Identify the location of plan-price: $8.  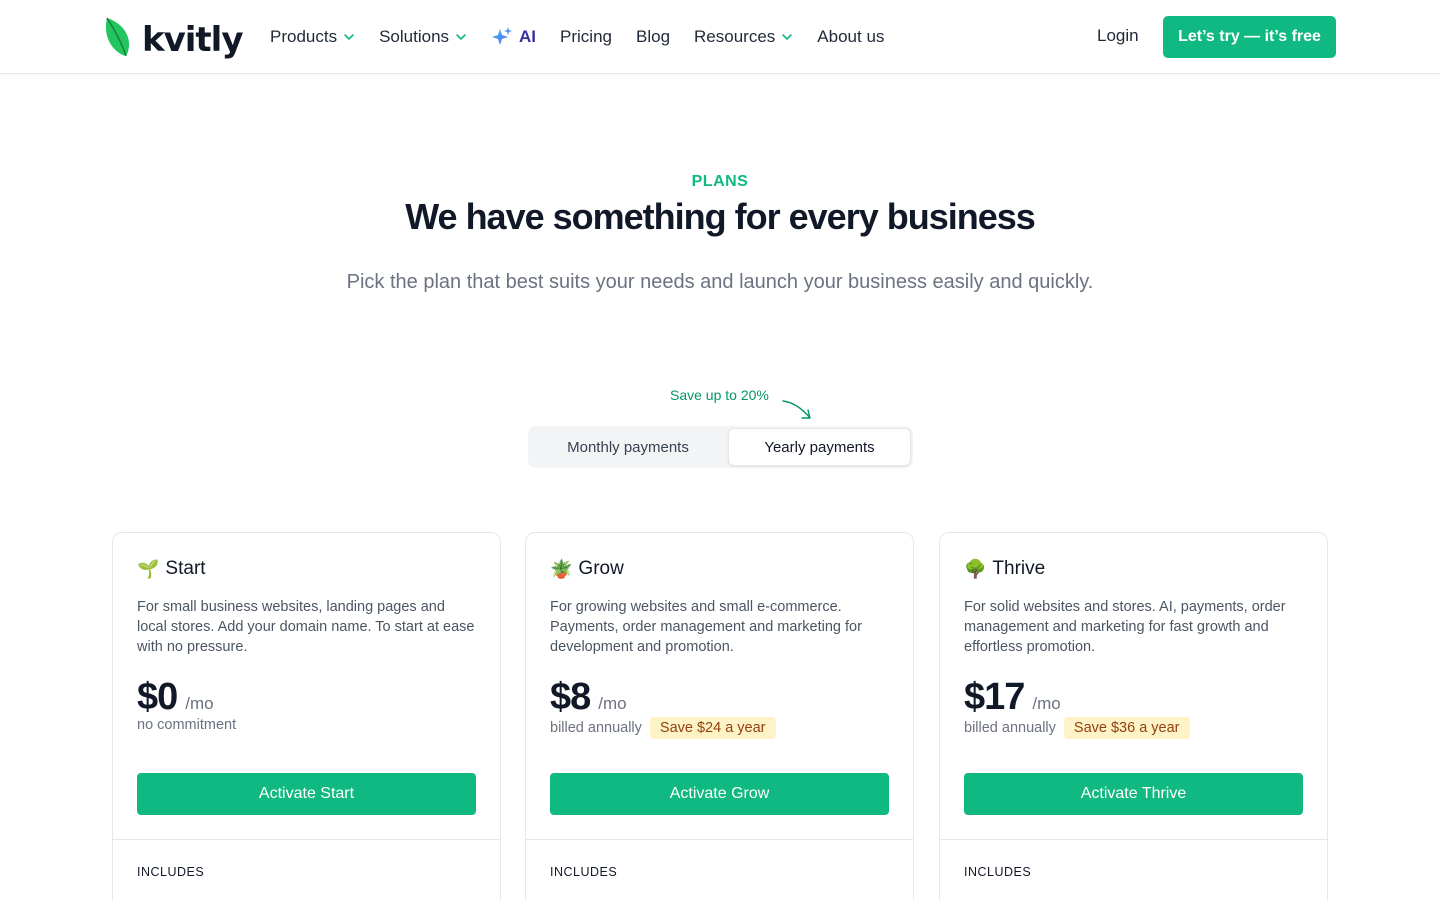
(570, 697).